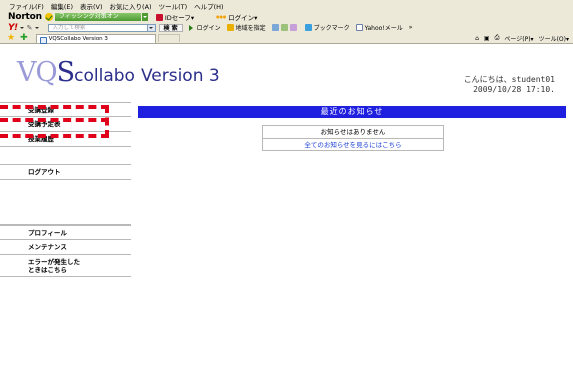 This screenshot has width=573, height=374. I want to click on norton-logo: Norton, so click(25, 17).